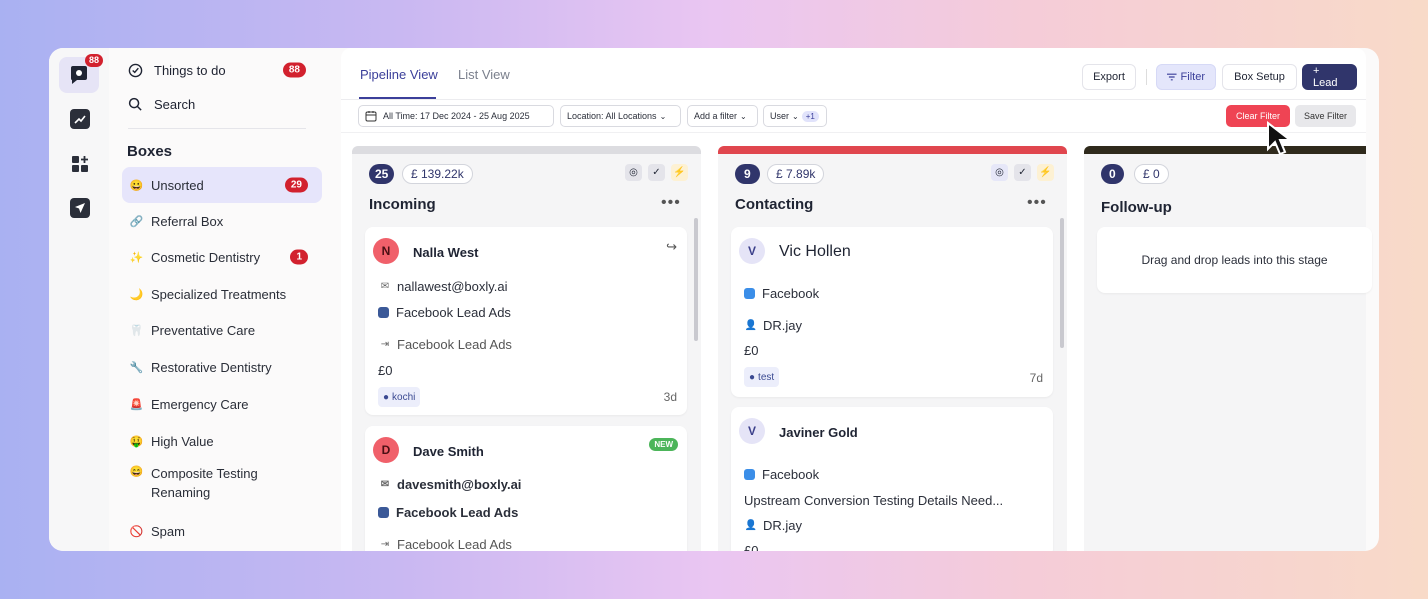  Describe the element at coordinates (80, 164) in the screenshot. I see `apps-grid-icon` at that location.